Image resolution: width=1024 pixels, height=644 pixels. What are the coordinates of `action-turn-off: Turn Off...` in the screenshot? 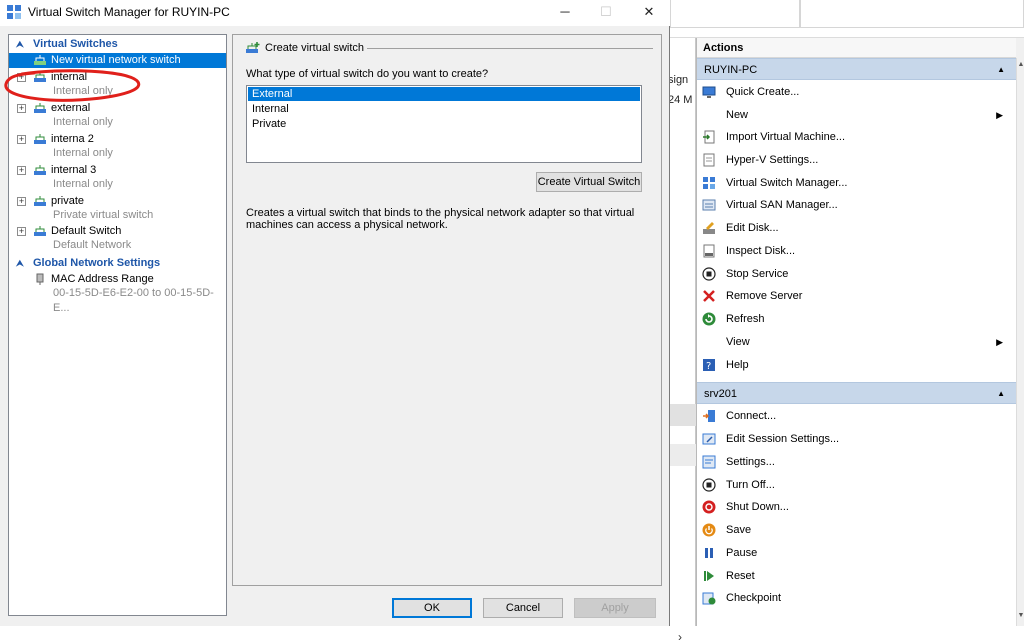 It's located at (857, 485).